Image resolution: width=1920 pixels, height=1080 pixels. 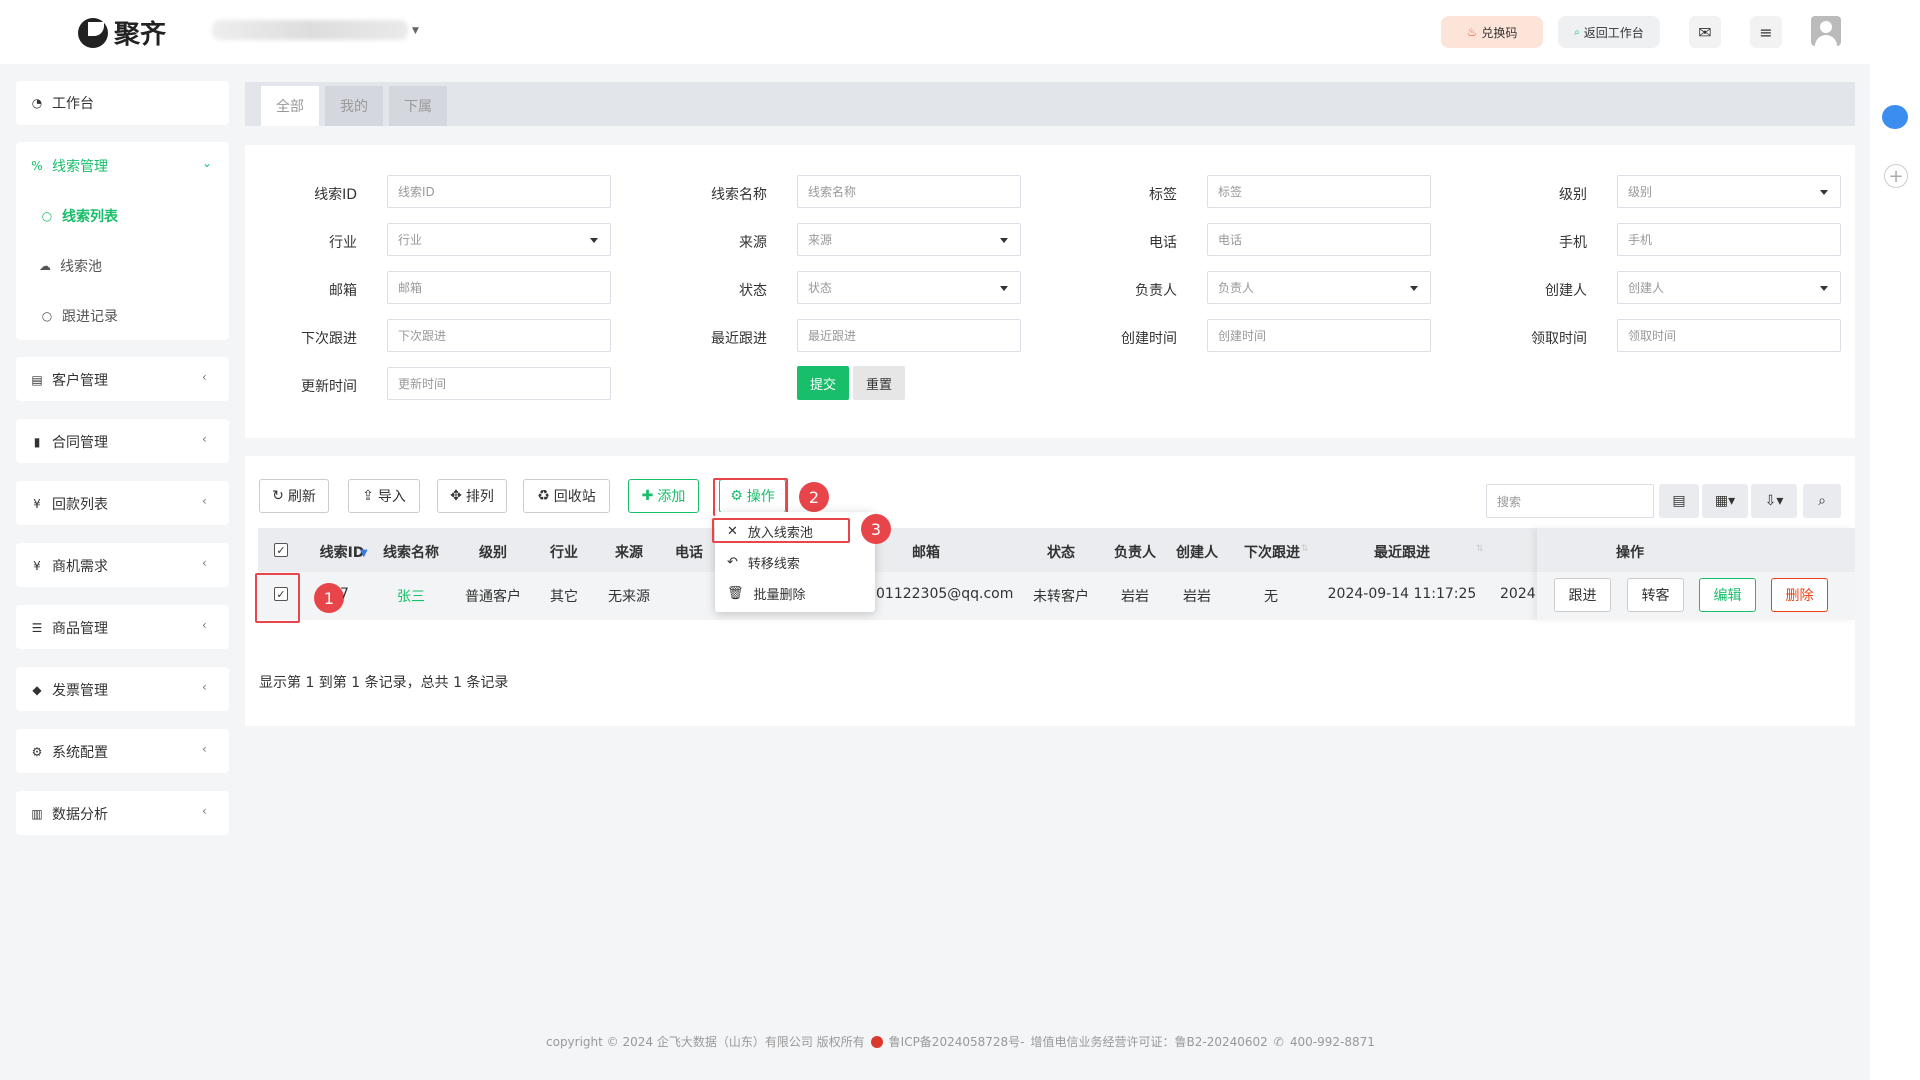 What do you see at coordinates (499, 335) in the screenshot?
I see `next-follow-input: 下次跟进` at bounding box center [499, 335].